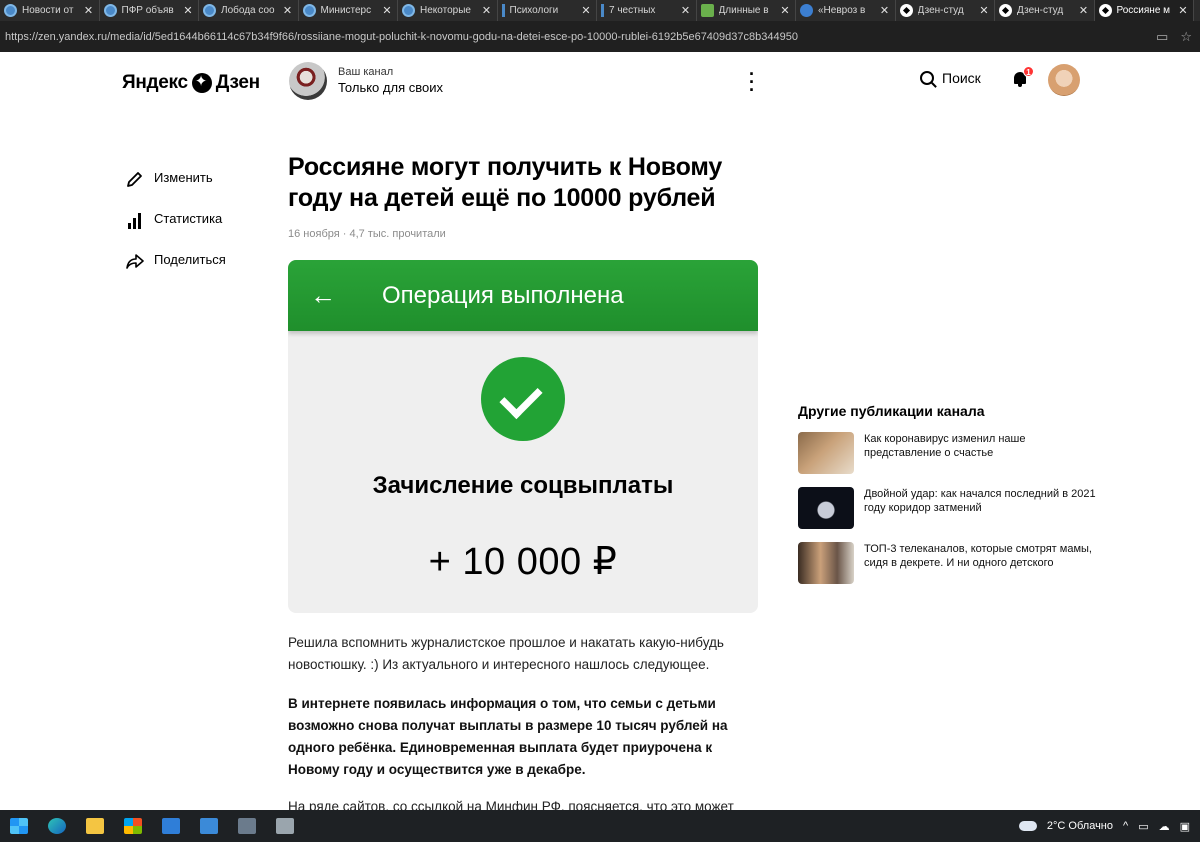 This screenshot has height=842, width=1200. I want to click on stats-icon, so click(135, 219).